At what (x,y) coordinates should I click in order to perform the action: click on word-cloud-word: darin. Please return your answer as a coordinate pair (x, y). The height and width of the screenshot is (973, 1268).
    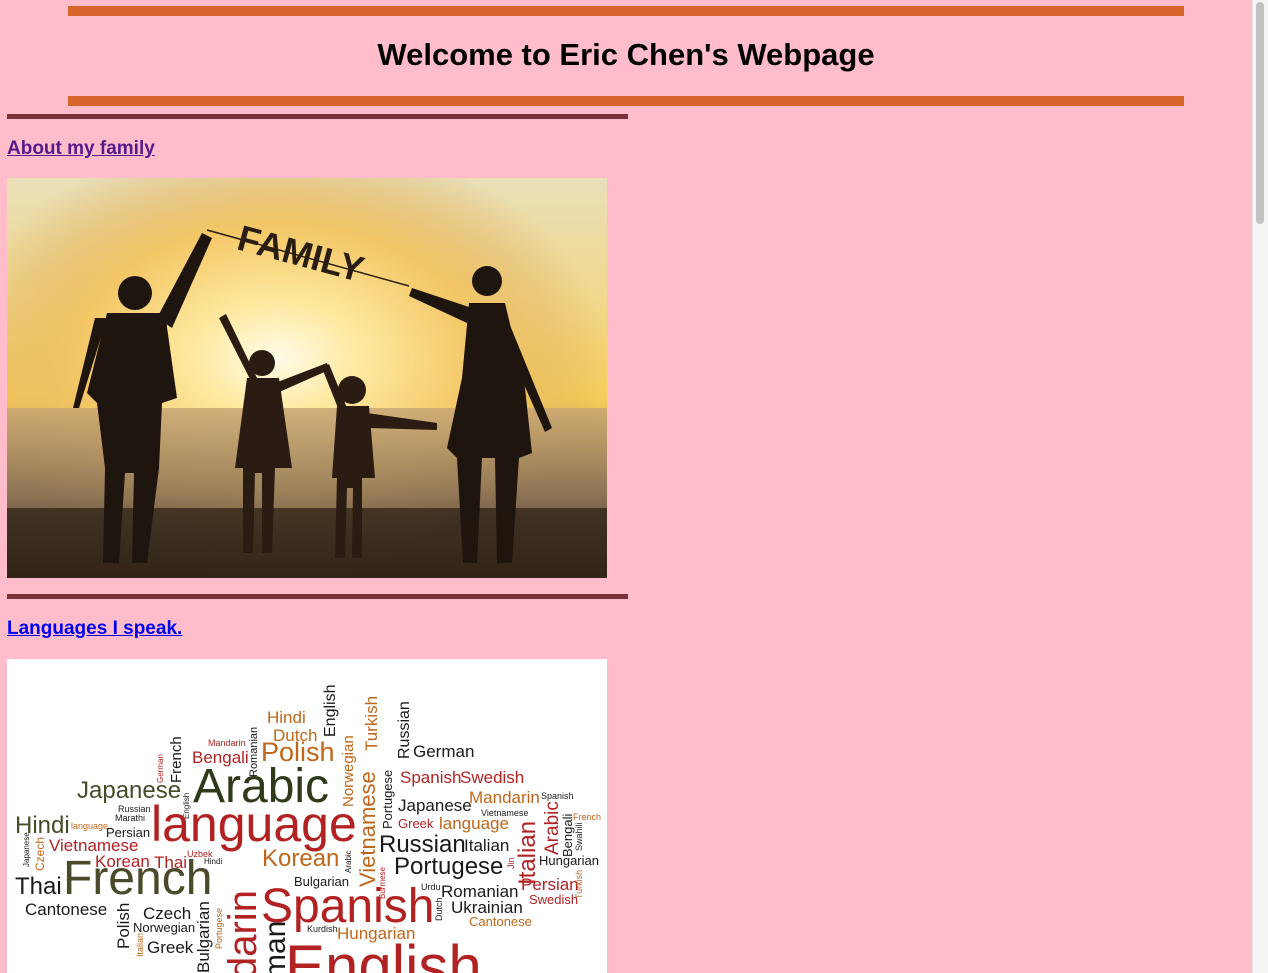
    Looking at the image, I should click on (243, 931).